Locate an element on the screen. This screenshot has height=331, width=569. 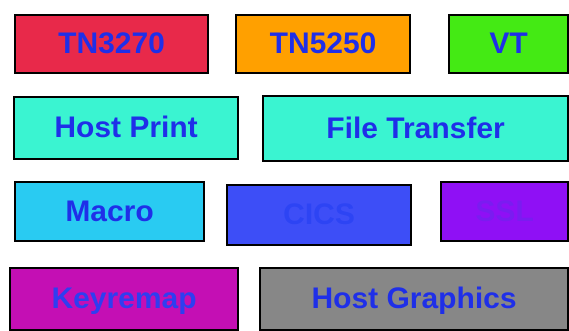
host-graphics-box: Host Graphics is located at coordinates (414, 299).